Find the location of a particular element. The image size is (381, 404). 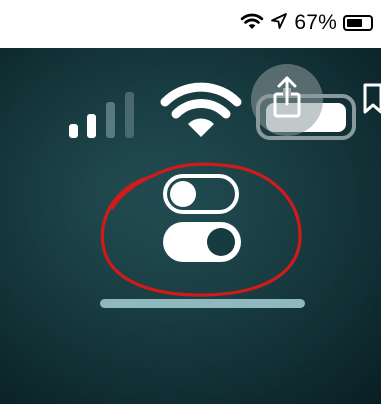

status-right: 67% is located at coordinates (306, 23).